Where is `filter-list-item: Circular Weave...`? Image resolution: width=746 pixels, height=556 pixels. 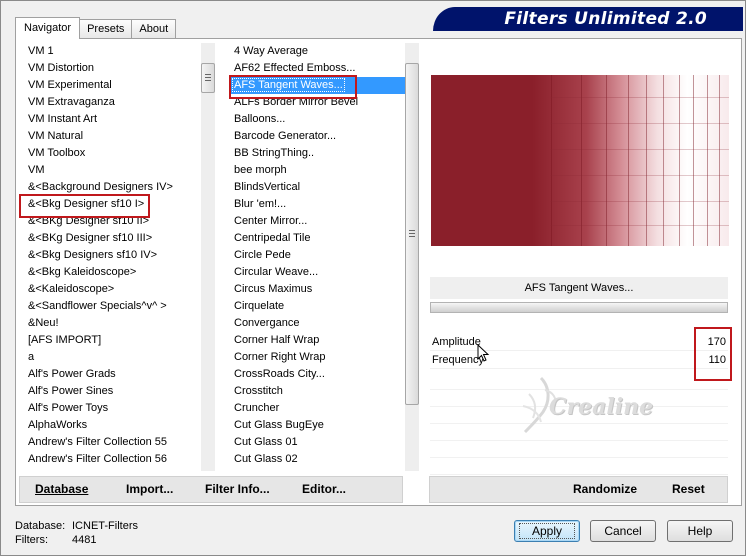 filter-list-item: Circular Weave... is located at coordinates (317, 272).